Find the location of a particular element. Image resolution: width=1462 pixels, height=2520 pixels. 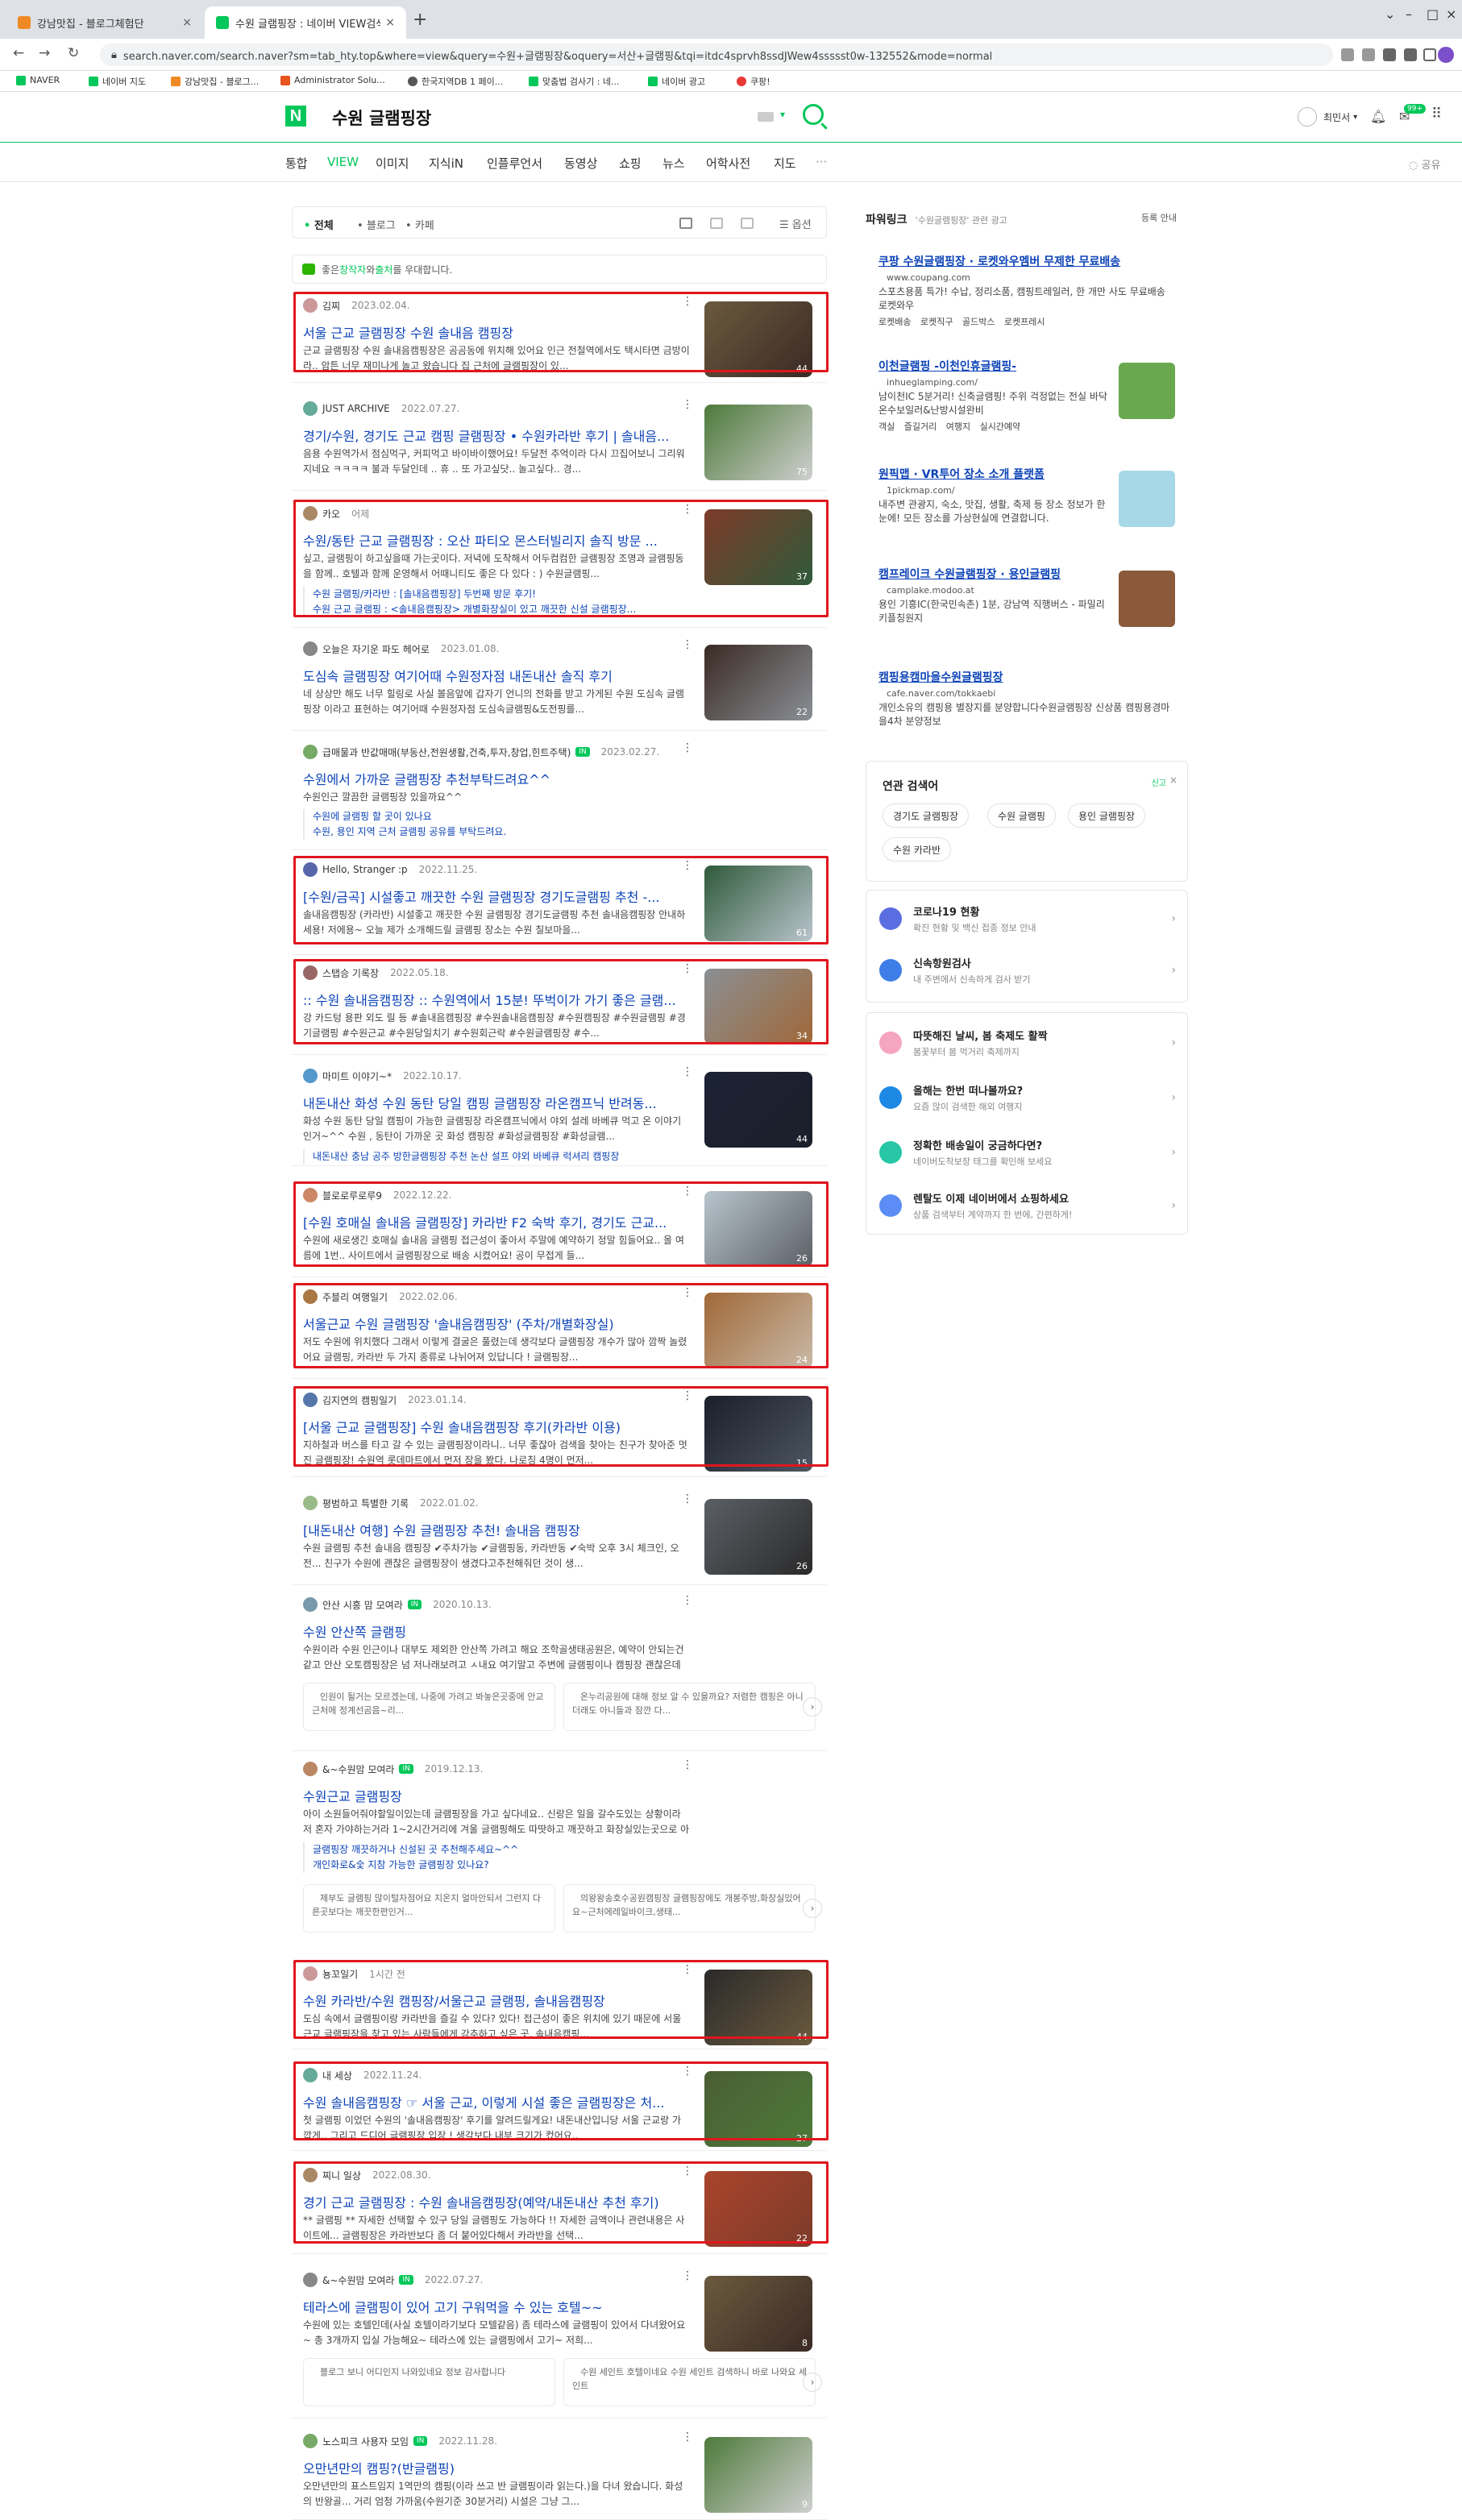

post-thumbnail: 44 is located at coordinates (758, 1110).